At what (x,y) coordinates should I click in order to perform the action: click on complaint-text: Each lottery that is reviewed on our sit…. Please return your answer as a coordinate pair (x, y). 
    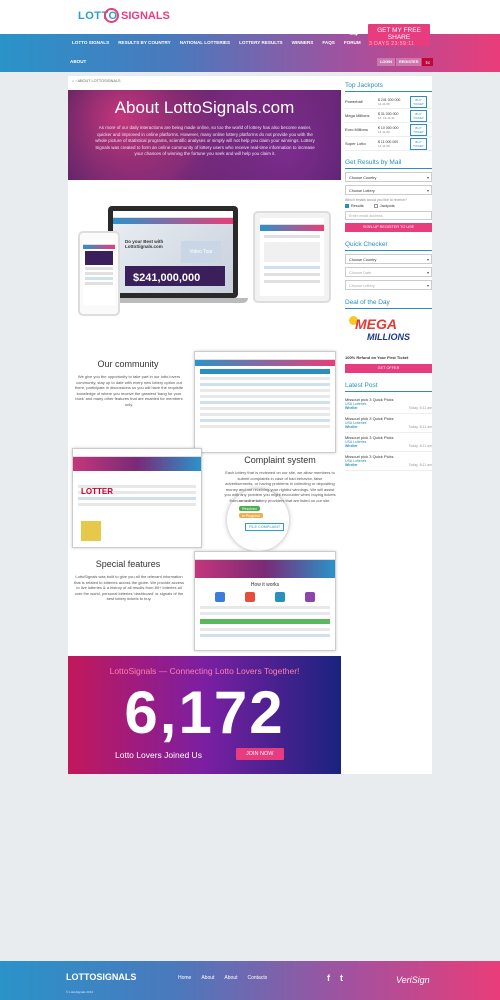
    Looking at the image, I should click on (280, 486).